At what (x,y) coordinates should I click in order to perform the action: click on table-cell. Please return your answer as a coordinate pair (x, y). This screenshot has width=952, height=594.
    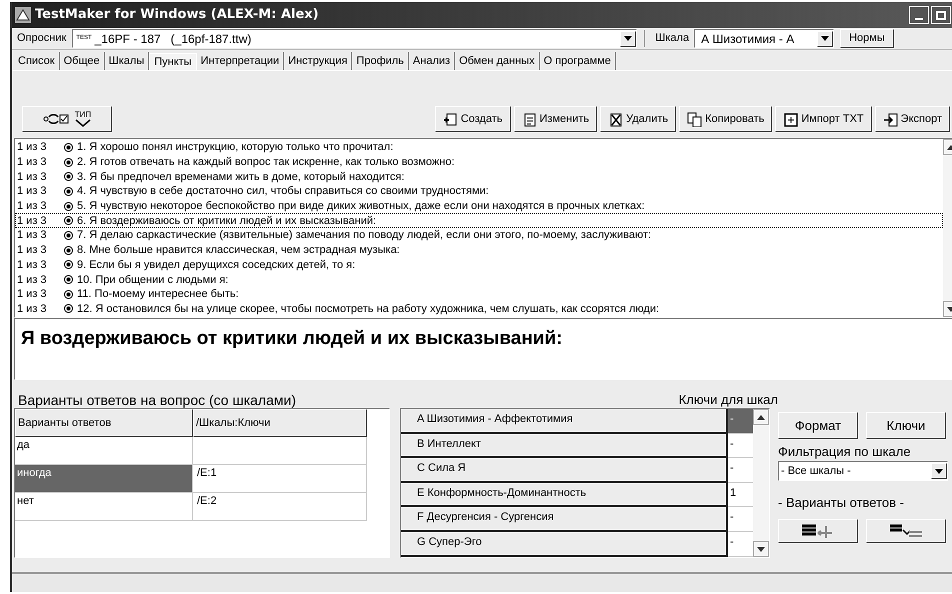
    Looking at the image, I should click on (280, 451).